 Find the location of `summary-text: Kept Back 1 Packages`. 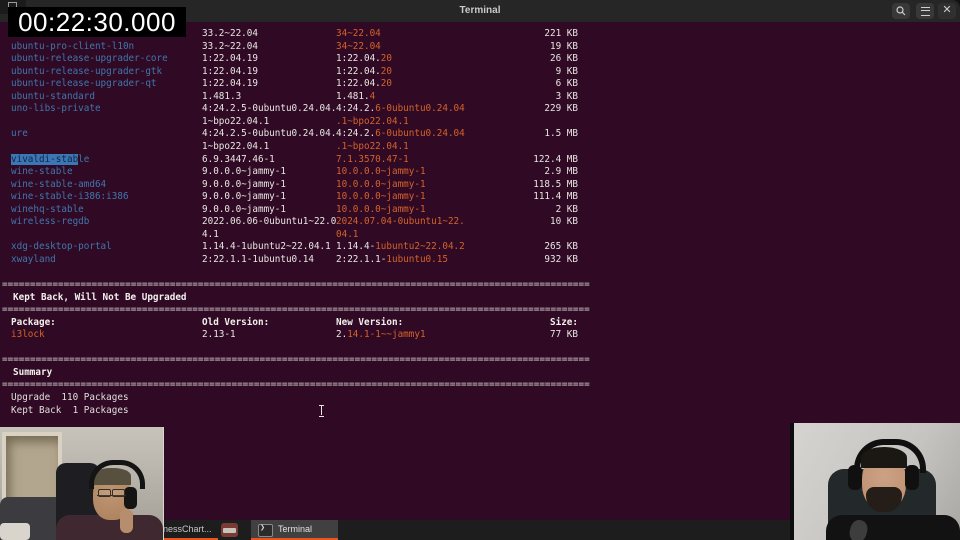

summary-text: Kept Back 1 Packages is located at coordinates (70, 410).